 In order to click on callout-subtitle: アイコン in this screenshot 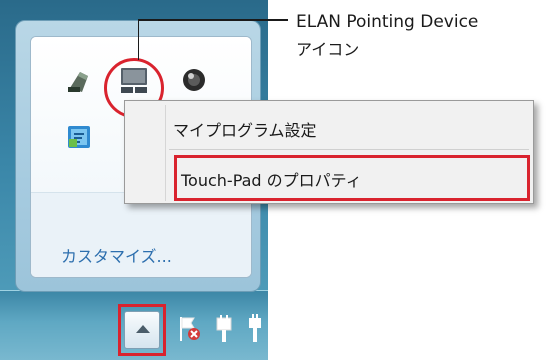, I will do `click(328, 49)`.